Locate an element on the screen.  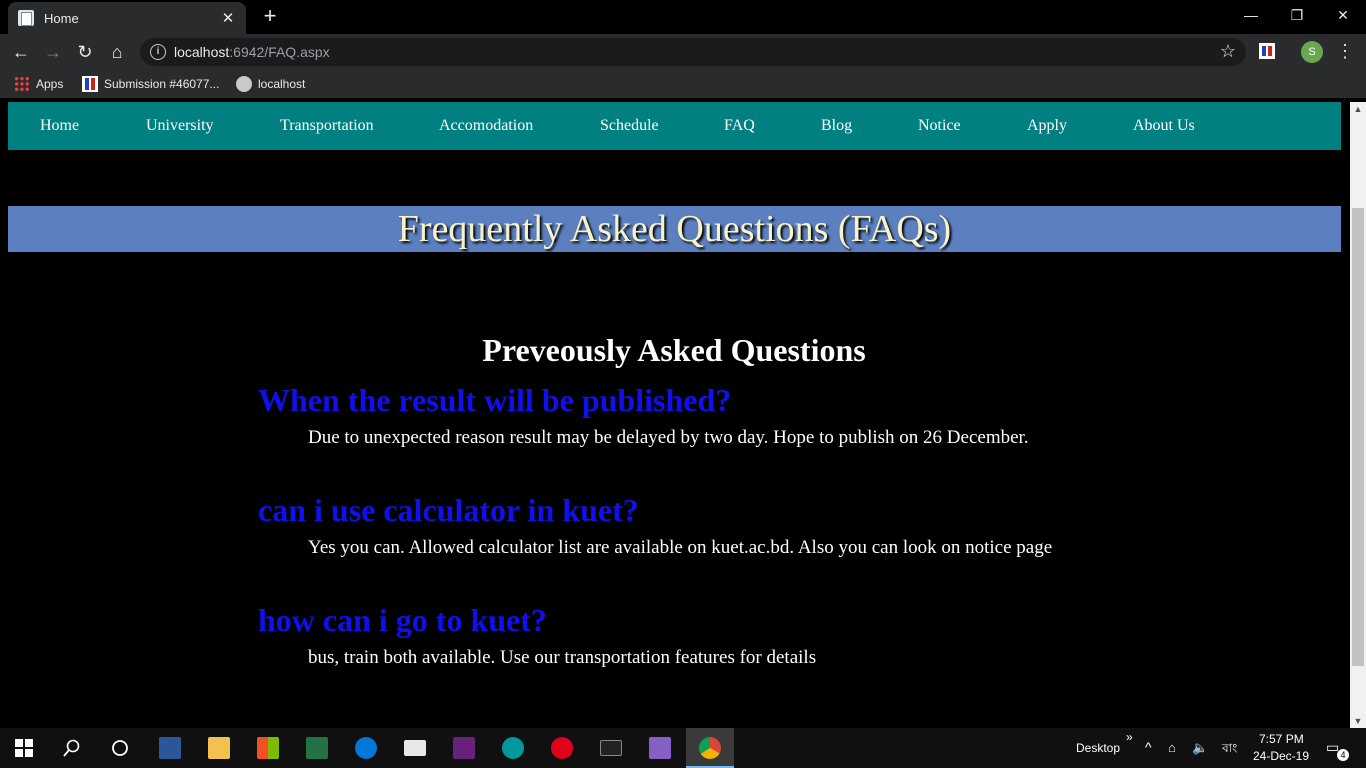
arduino-icon is located at coordinates (513, 748).